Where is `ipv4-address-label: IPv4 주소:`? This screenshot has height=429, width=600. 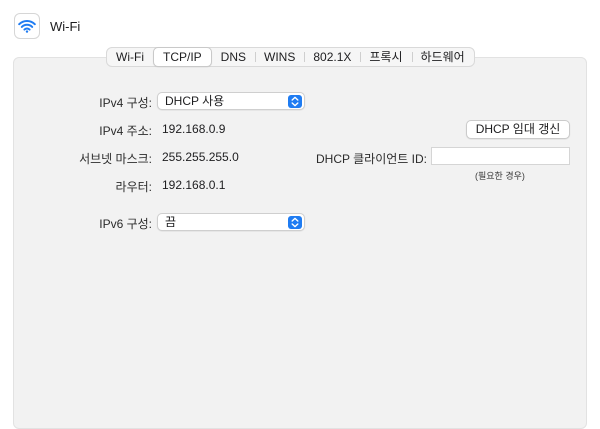
ipv4-address-label: IPv4 주소: is located at coordinates (125, 131).